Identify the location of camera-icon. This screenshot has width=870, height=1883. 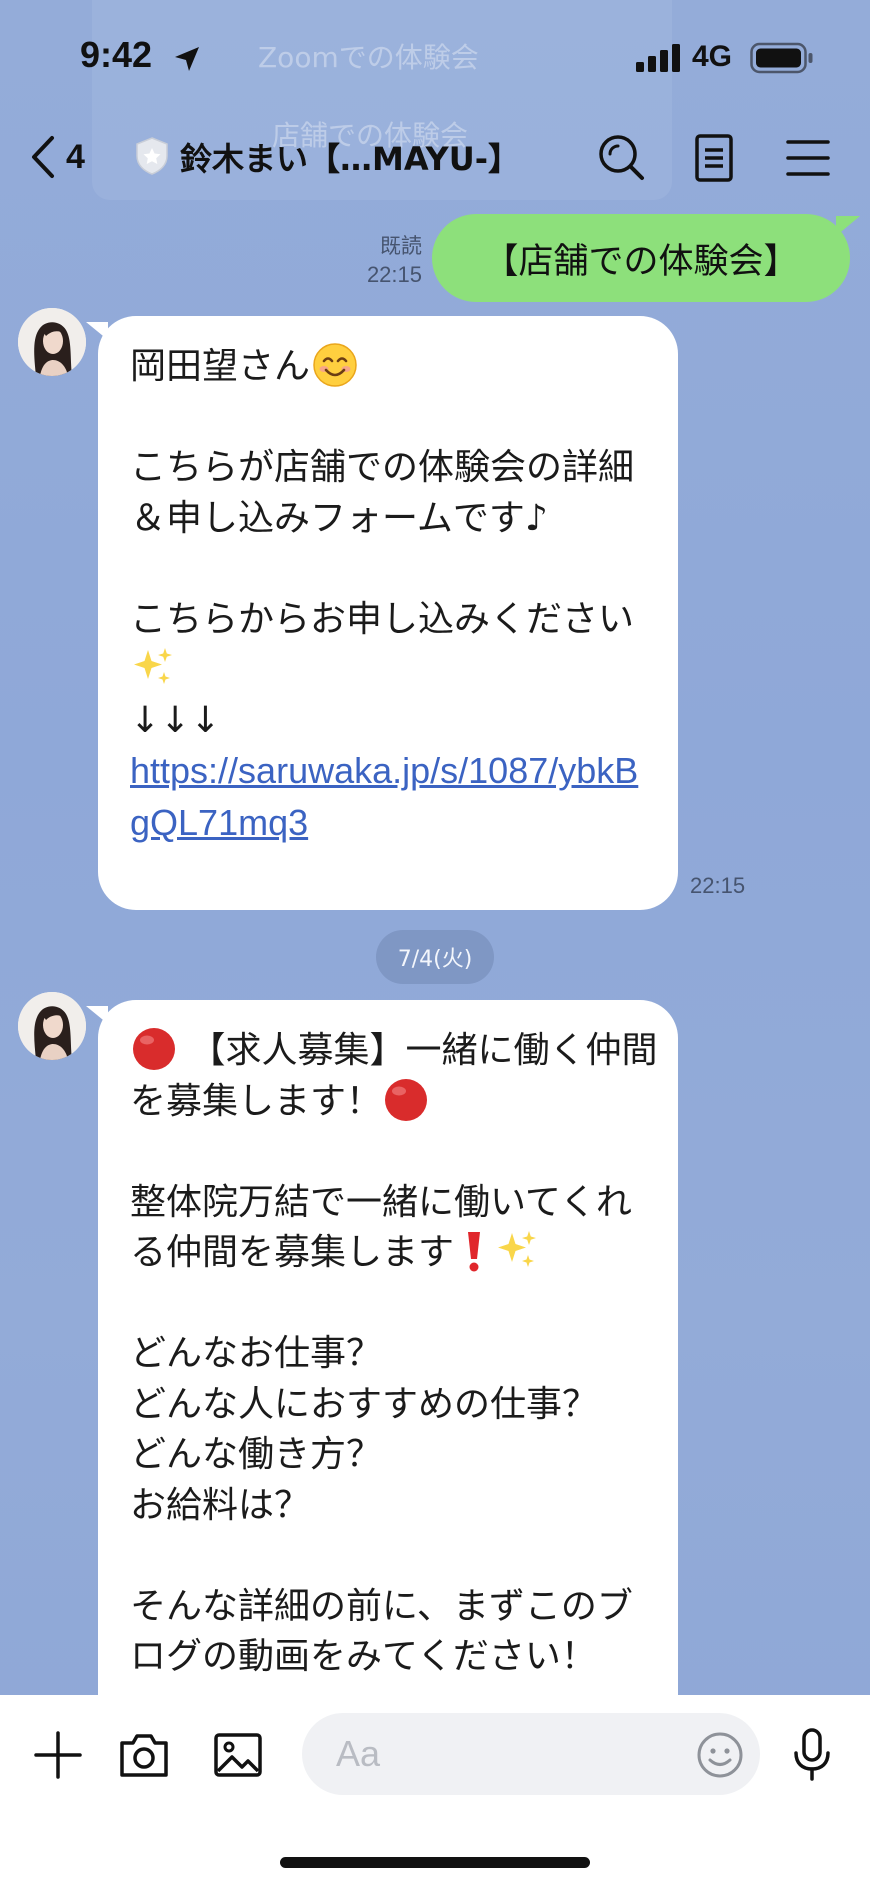
(144, 1755).